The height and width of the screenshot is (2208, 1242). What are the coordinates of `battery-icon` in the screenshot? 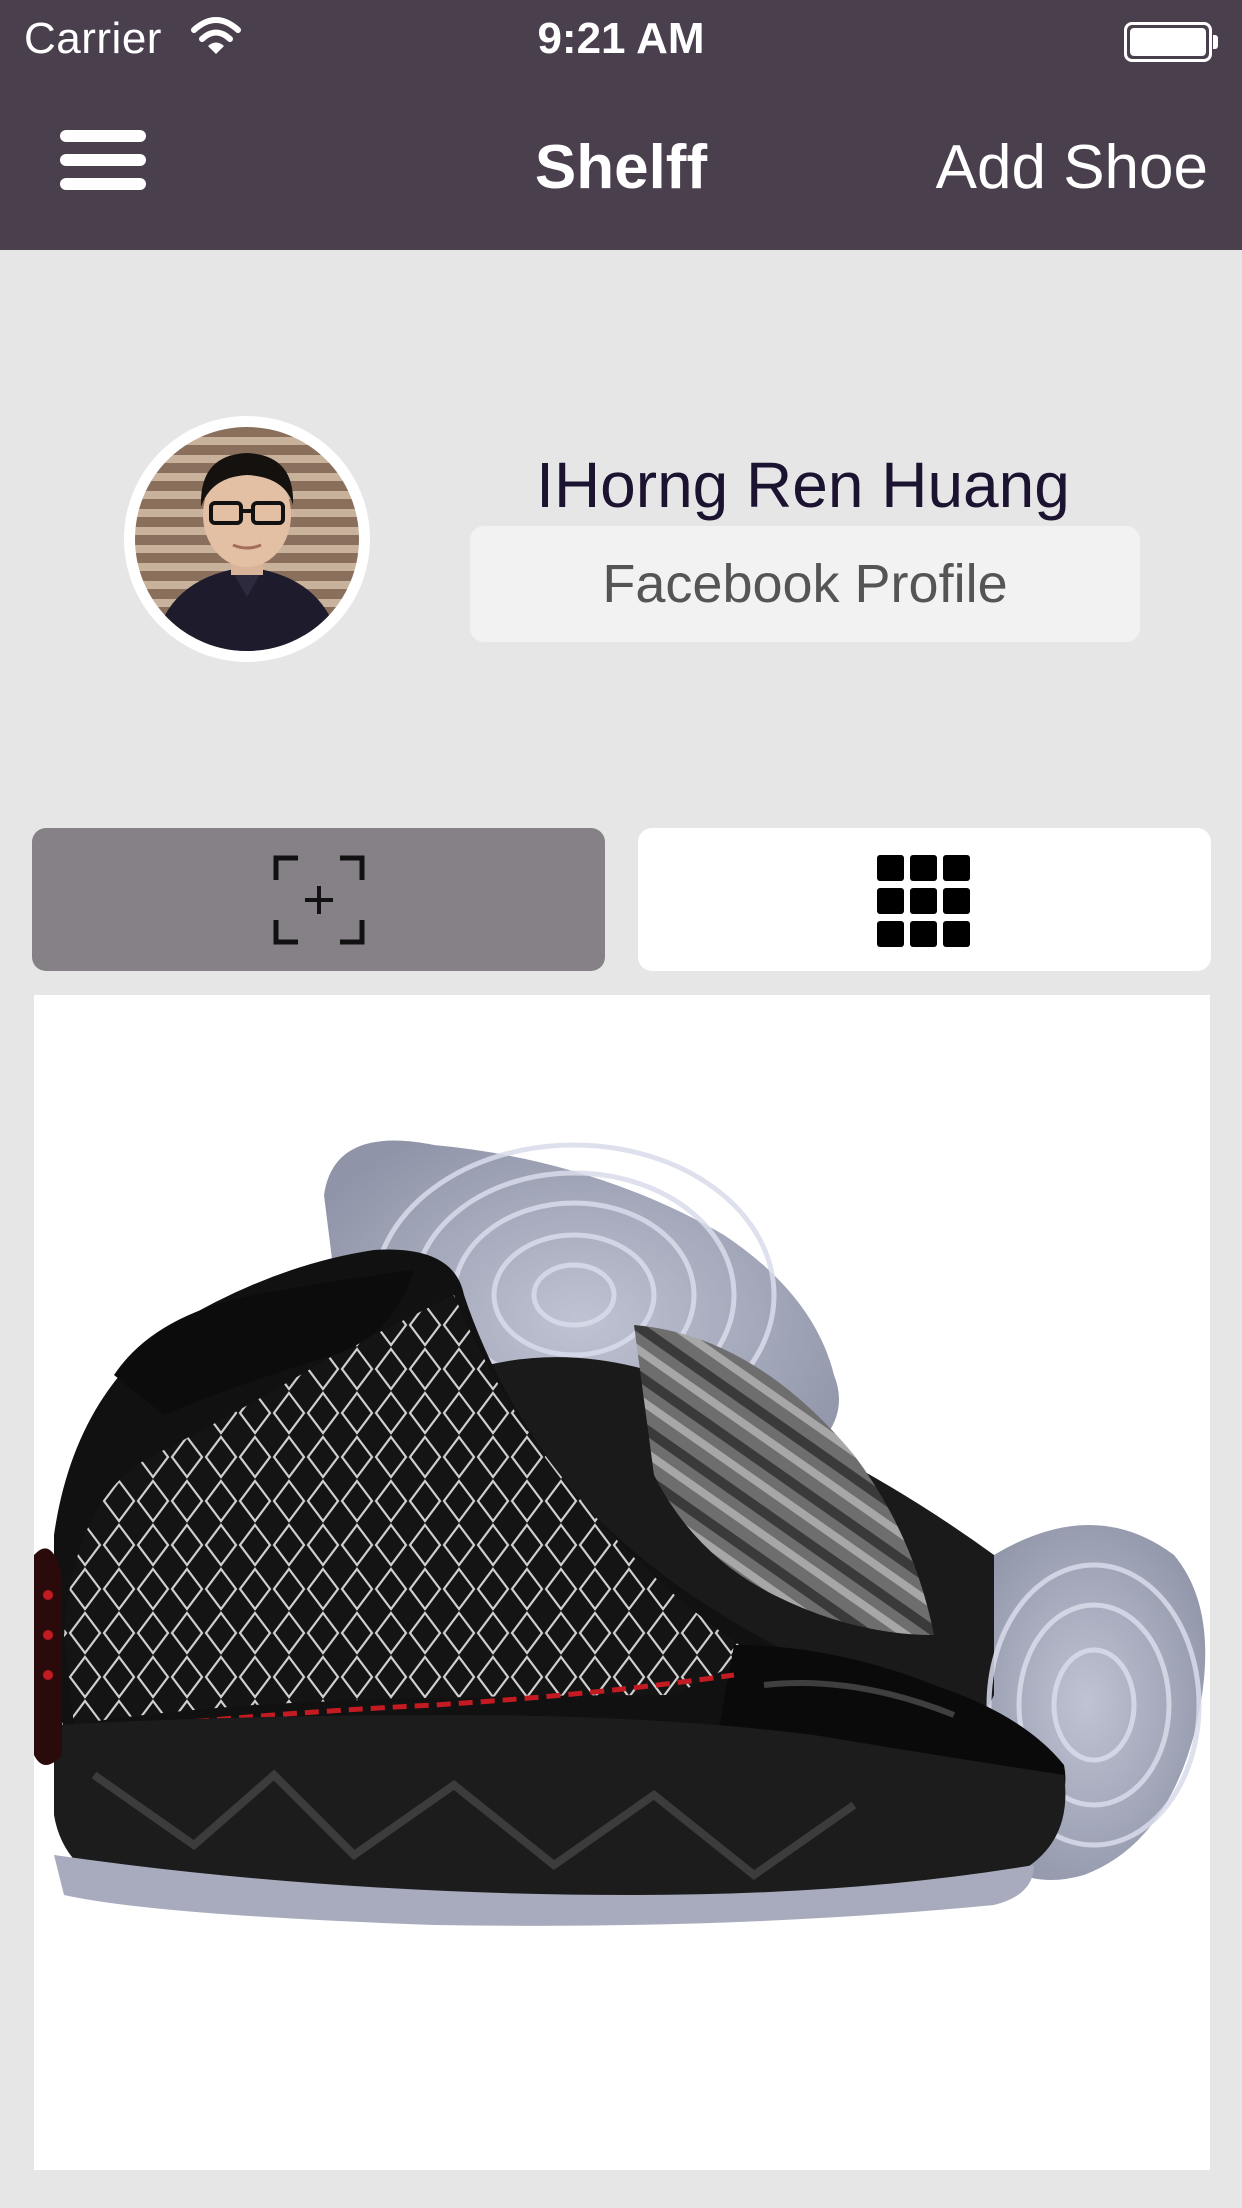 It's located at (1171, 42).